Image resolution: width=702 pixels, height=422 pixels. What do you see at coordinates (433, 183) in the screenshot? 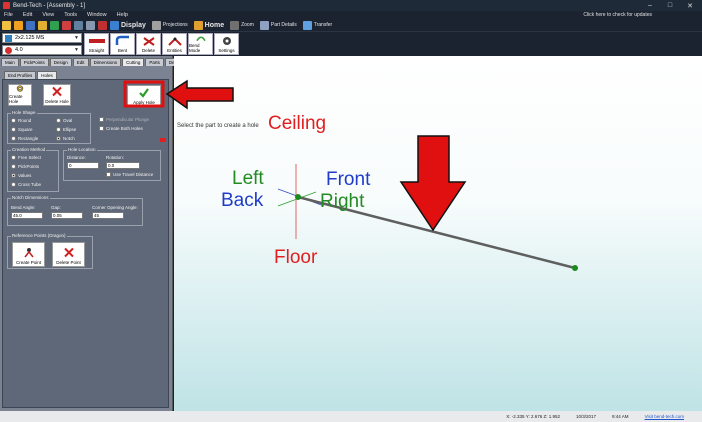
I see `down-arrow-icon` at bounding box center [433, 183].